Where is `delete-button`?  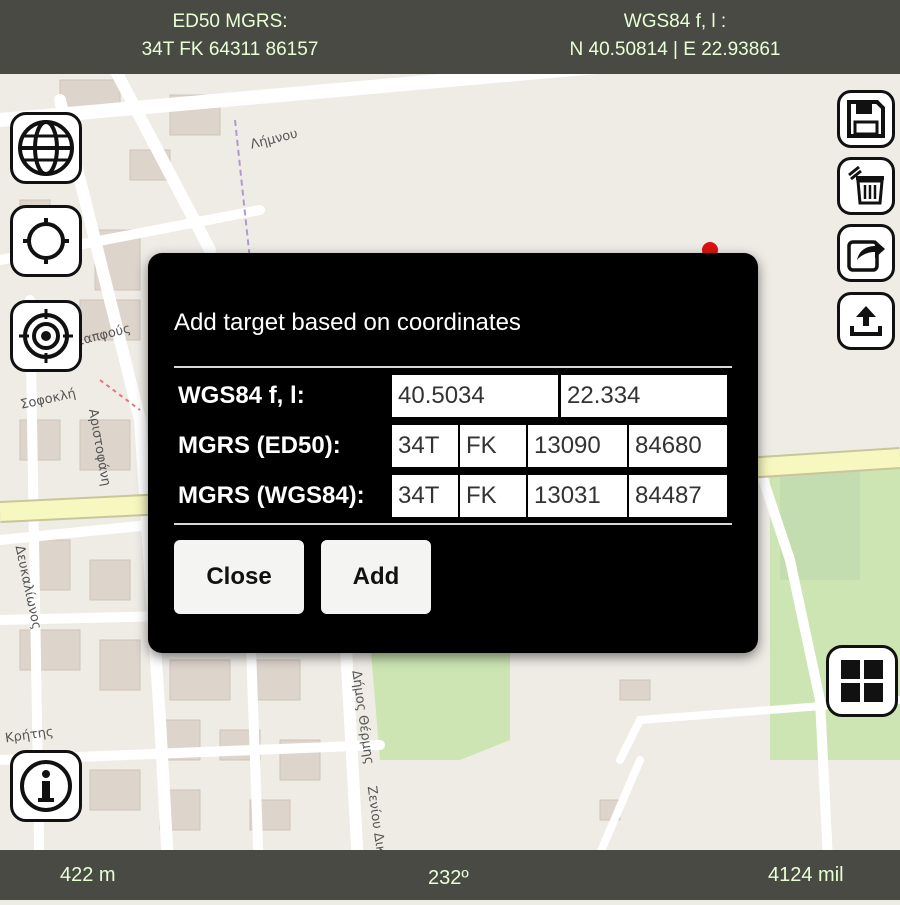
delete-button is located at coordinates (866, 186).